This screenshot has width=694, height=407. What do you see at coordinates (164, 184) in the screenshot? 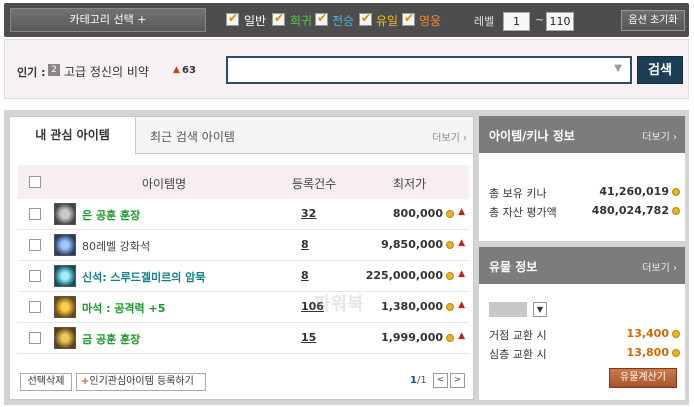
I see `column-header-name: 아이템명` at bounding box center [164, 184].